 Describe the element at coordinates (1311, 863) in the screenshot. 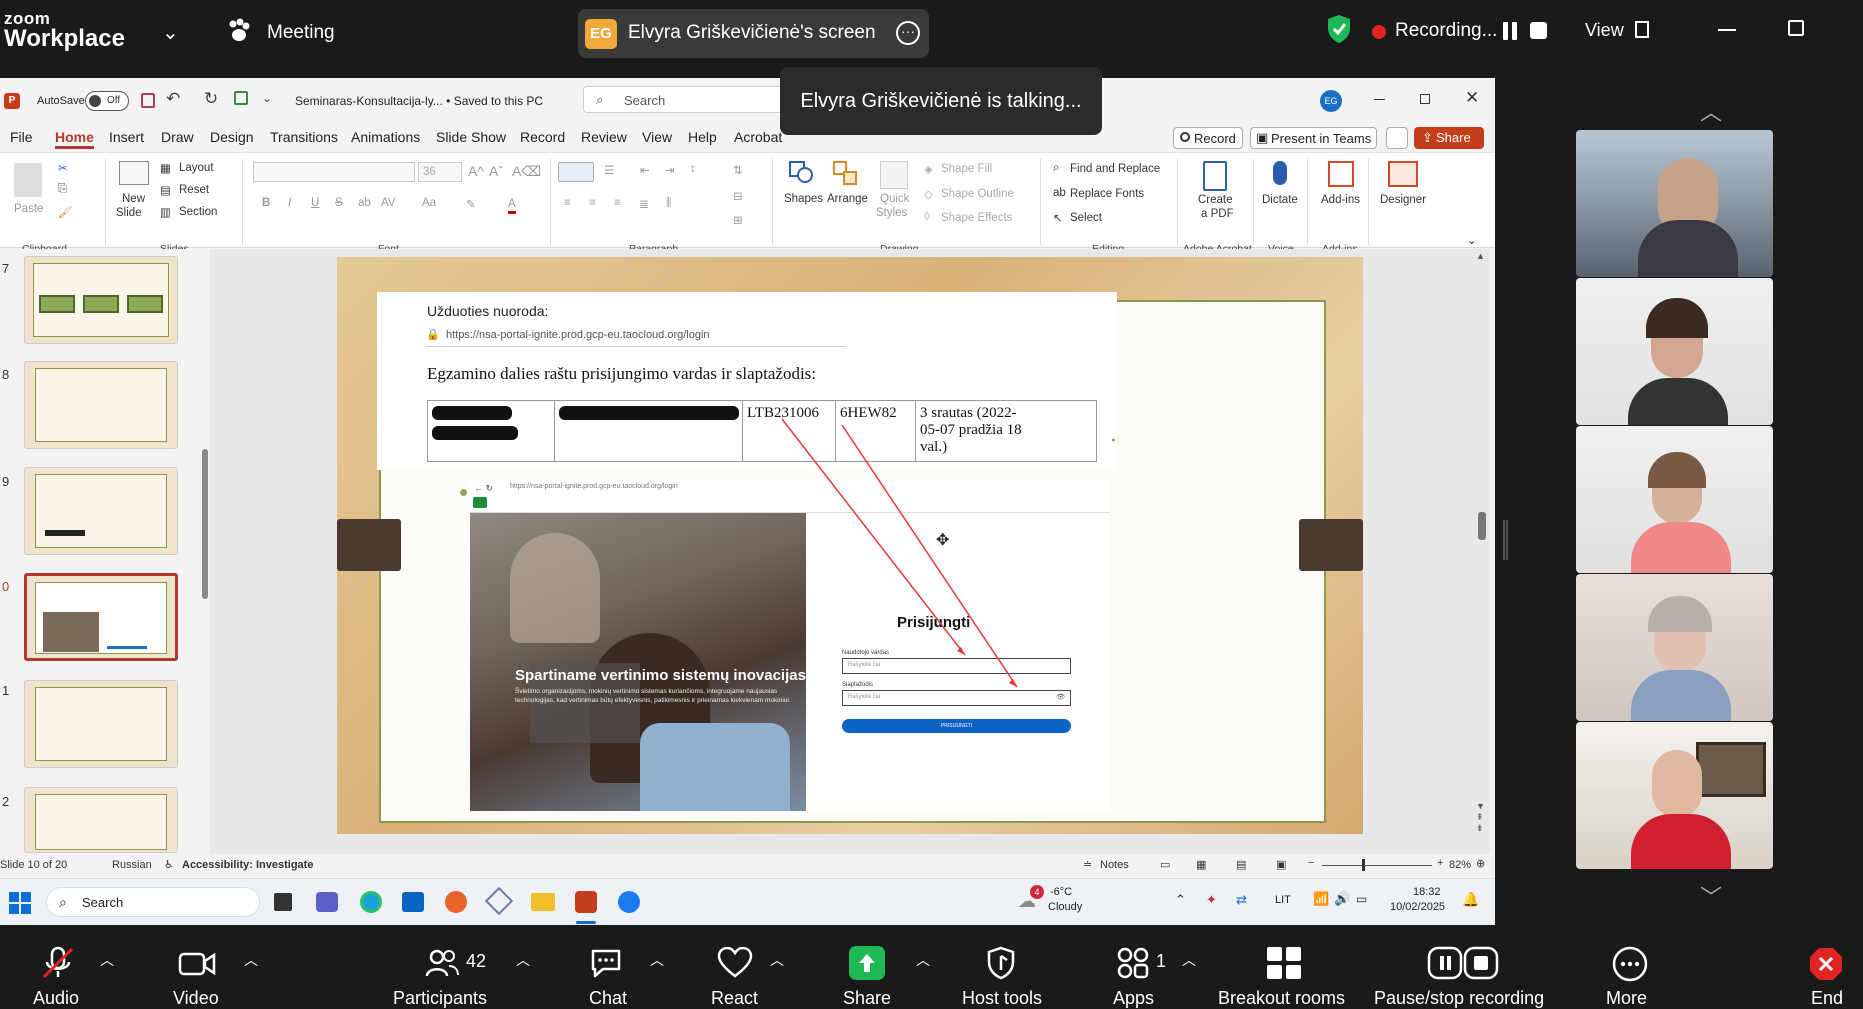

I see `zoom-out-icon: −` at that location.